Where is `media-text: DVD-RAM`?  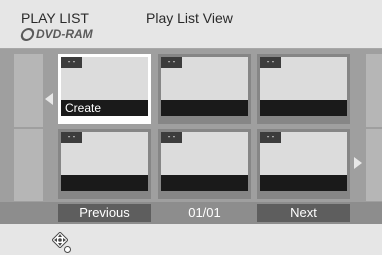 media-text: DVD-RAM is located at coordinates (64, 34).